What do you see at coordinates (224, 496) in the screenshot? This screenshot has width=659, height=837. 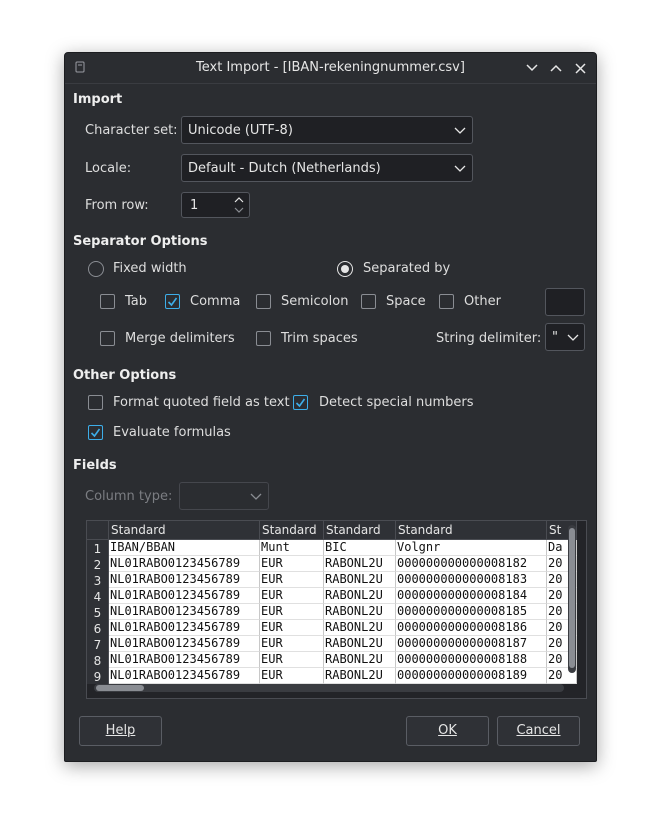 I see `column-type-select` at bounding box center [224, 496].